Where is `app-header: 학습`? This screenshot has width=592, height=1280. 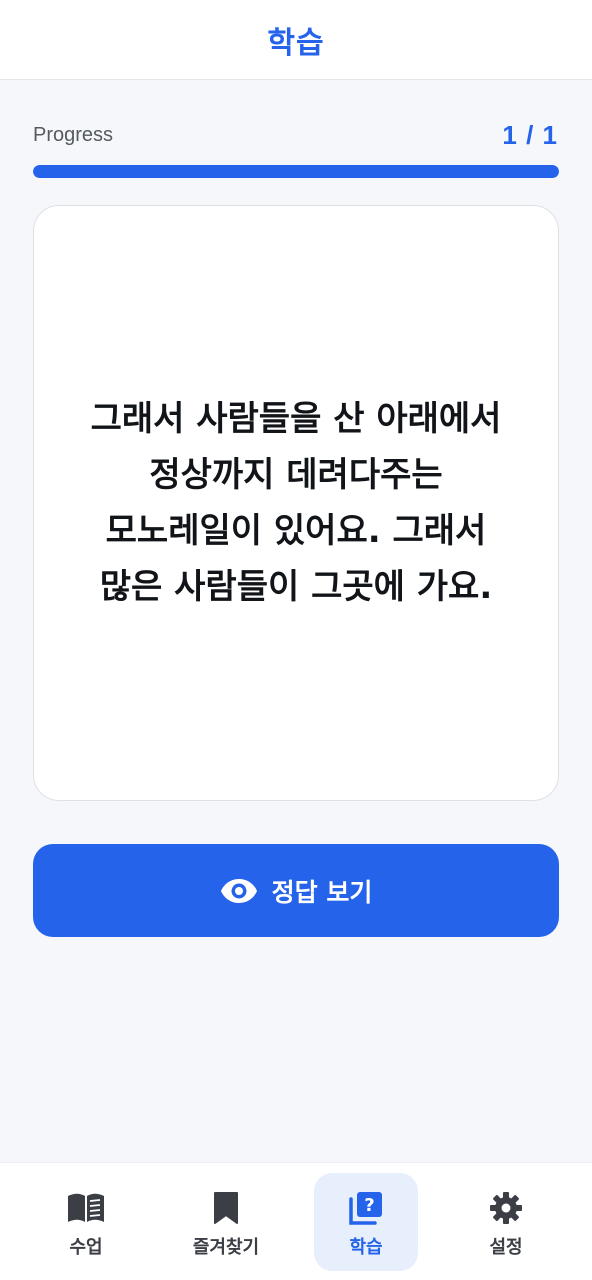 app-header: 학습 is located at coordinates (296, 40).